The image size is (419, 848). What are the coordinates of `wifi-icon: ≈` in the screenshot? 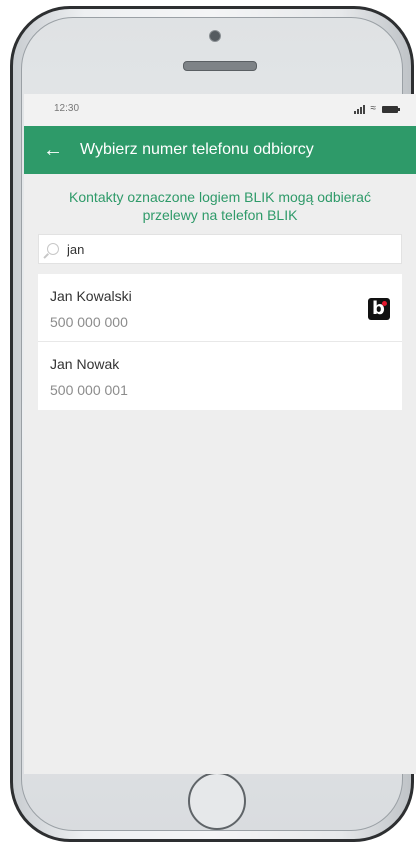 It's located at (373, 108).